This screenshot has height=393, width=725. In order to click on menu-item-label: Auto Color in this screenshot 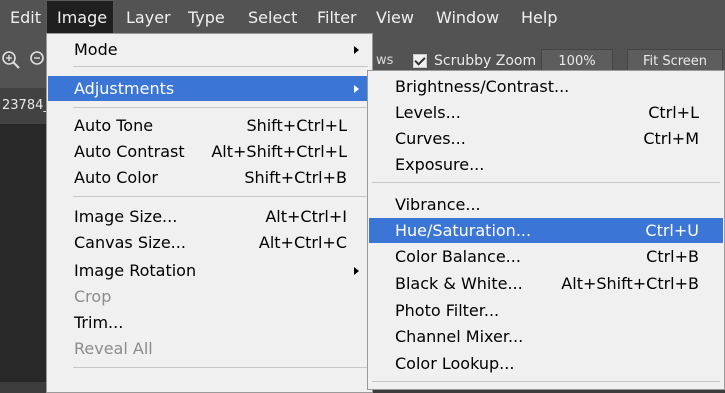, I will do `click(116, 177)`.